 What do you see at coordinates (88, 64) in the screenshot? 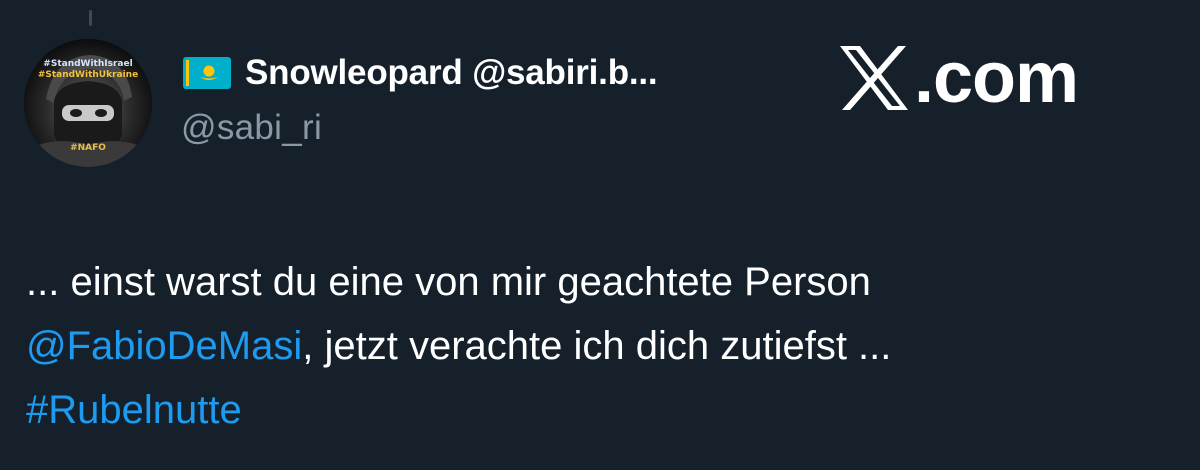
I see `avatar-badge-israel: #StandWithIsrael` at bounding box center [88, 64].